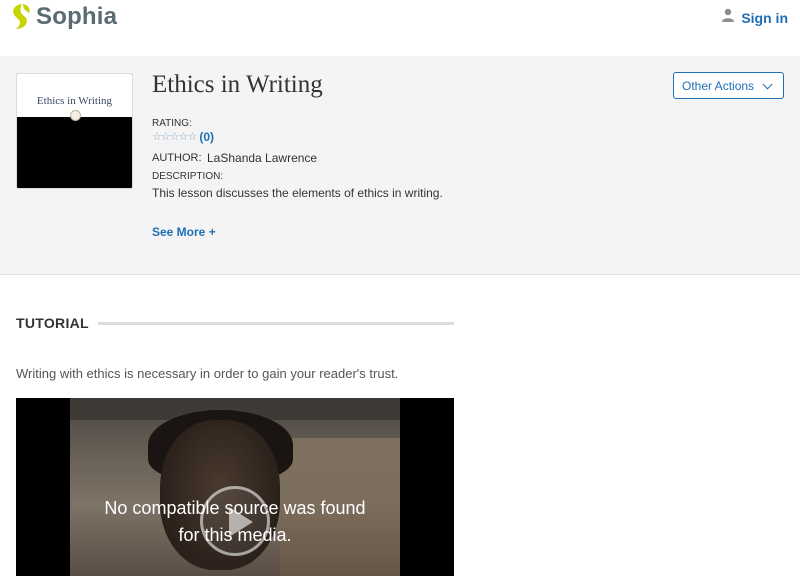  Describe the element at coordinates (172, 123) in the screenshot. I see `rating-label: RATING:` at that location.